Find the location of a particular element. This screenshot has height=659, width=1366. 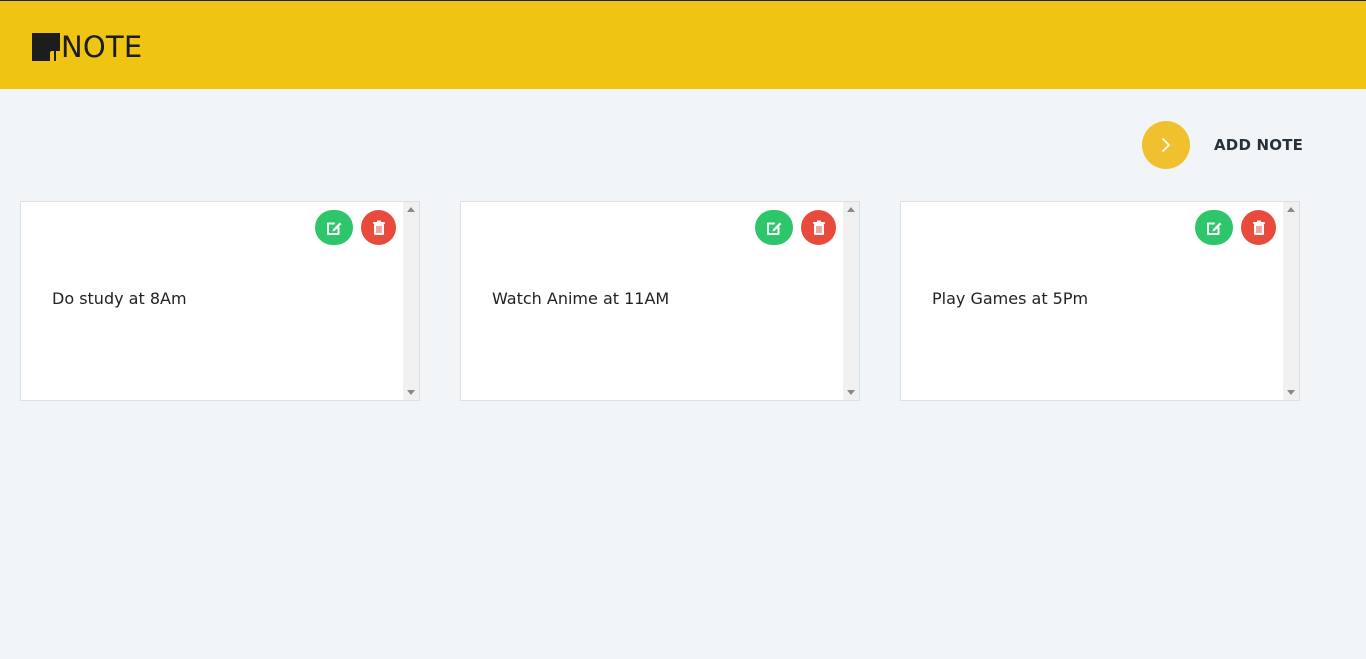

note-card: Watch Anime at 11AM is located at coordinates (660, 301).